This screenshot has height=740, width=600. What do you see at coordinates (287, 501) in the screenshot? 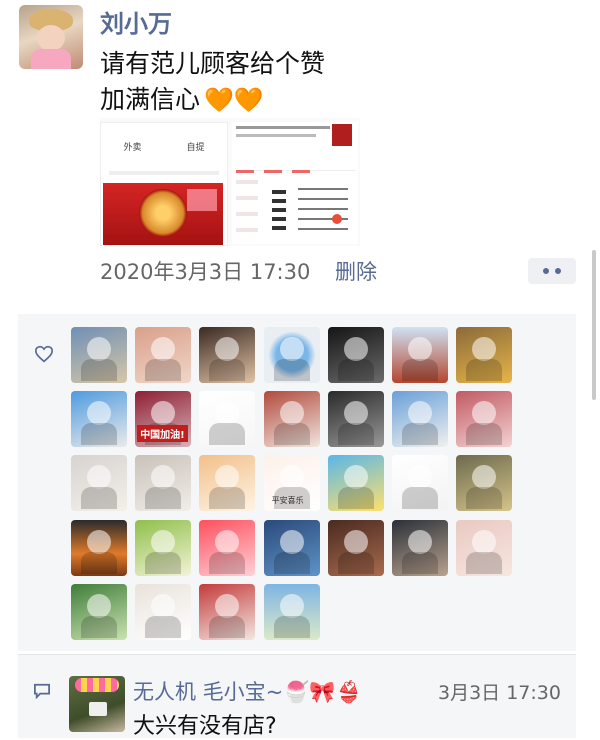
I see `liker-avatar-caption: 平安喜乐` at bounding box center [287, 501].